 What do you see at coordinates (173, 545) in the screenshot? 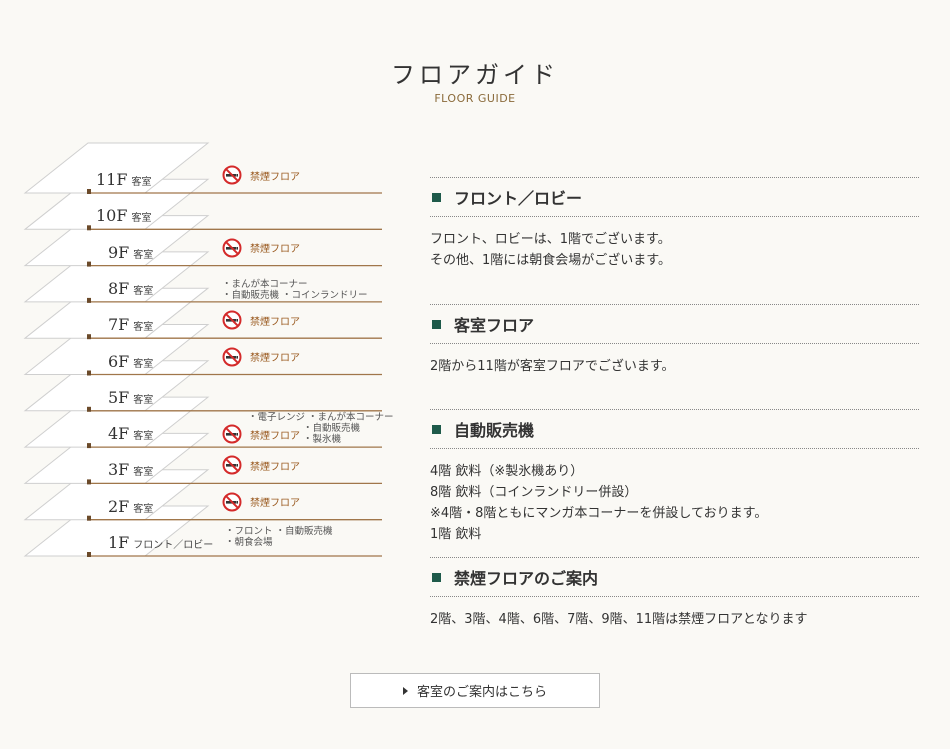
I see `floor-name: フロント／ロビー` at bounding box center [173, 545].